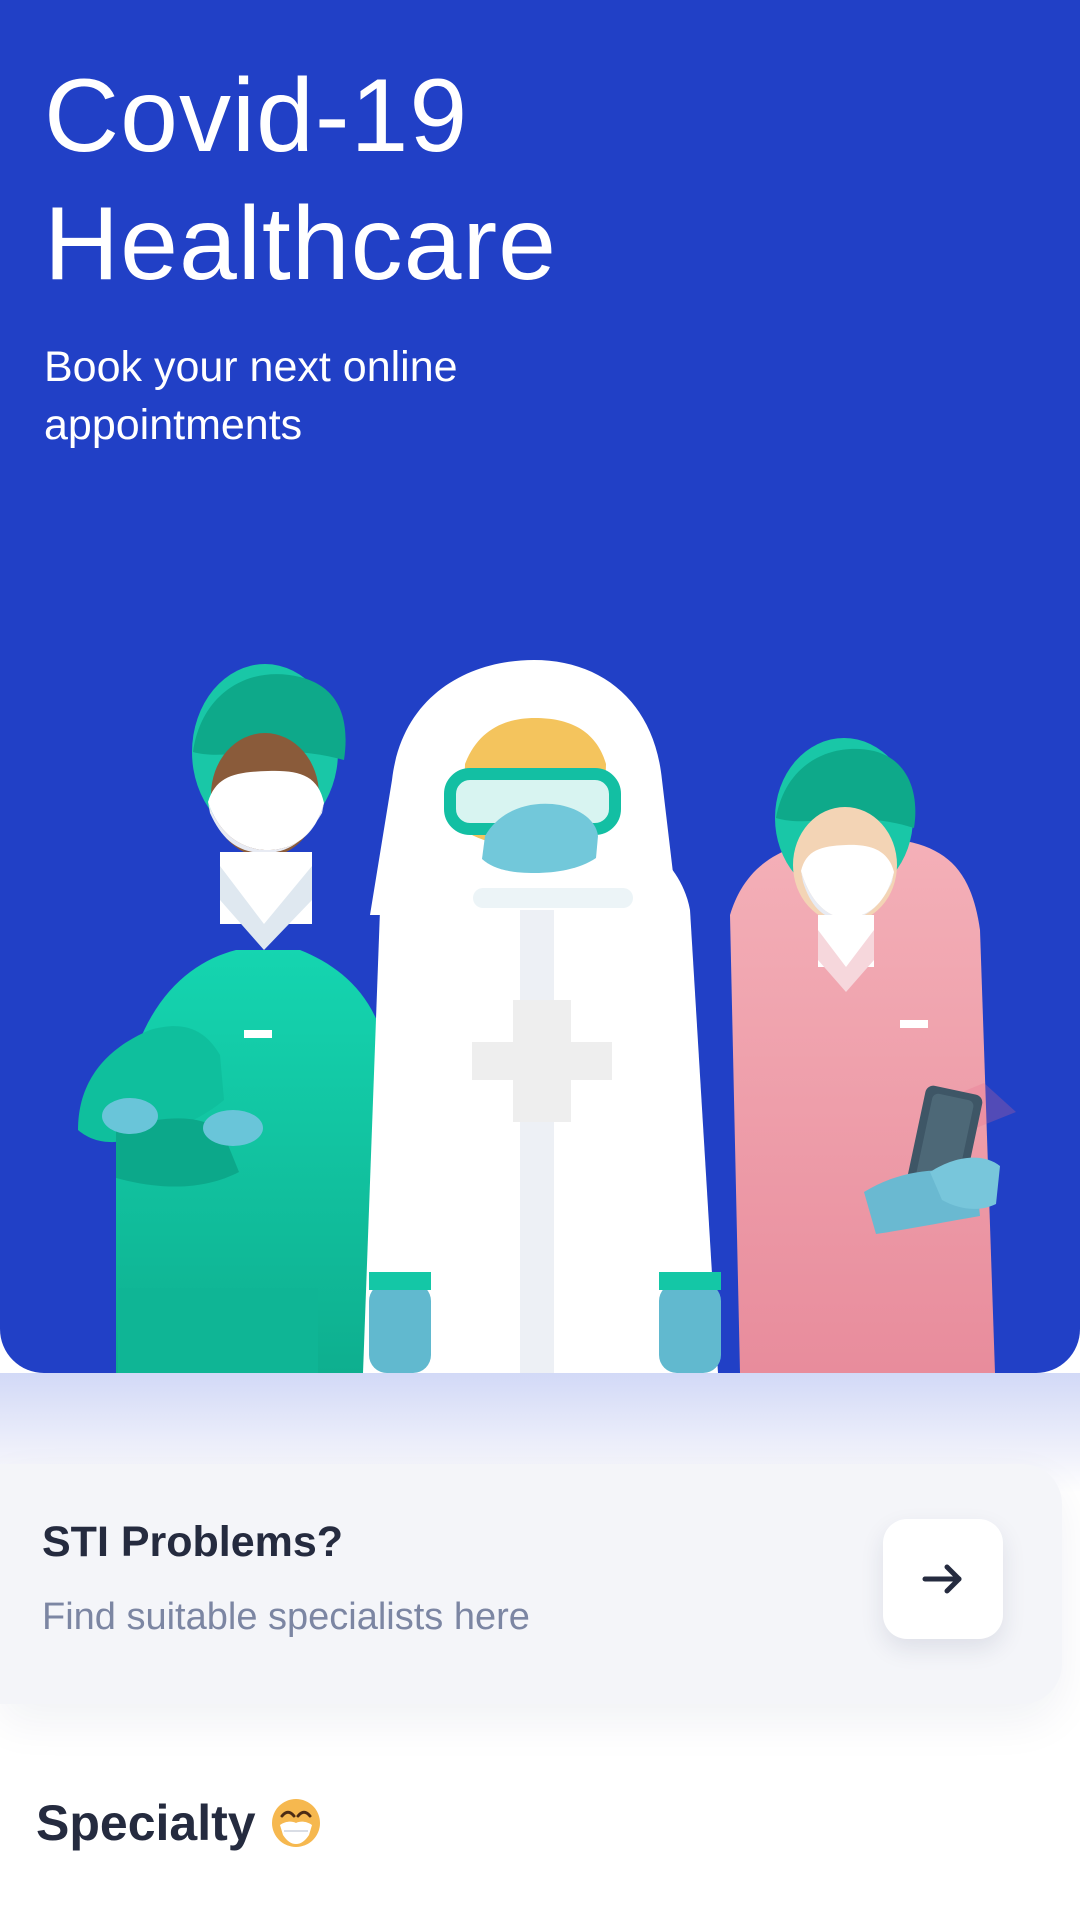 This screenshot has height=1920, width=1080. What do you see at coordinates (251, 396) in the screenshot?
I see `hero-subtitle: Book your next online appointments` at bounding box center [251, 396].